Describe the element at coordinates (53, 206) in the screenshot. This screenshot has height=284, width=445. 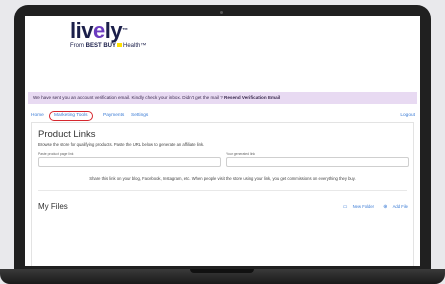
I see `my-files-title: My Files` at that location.